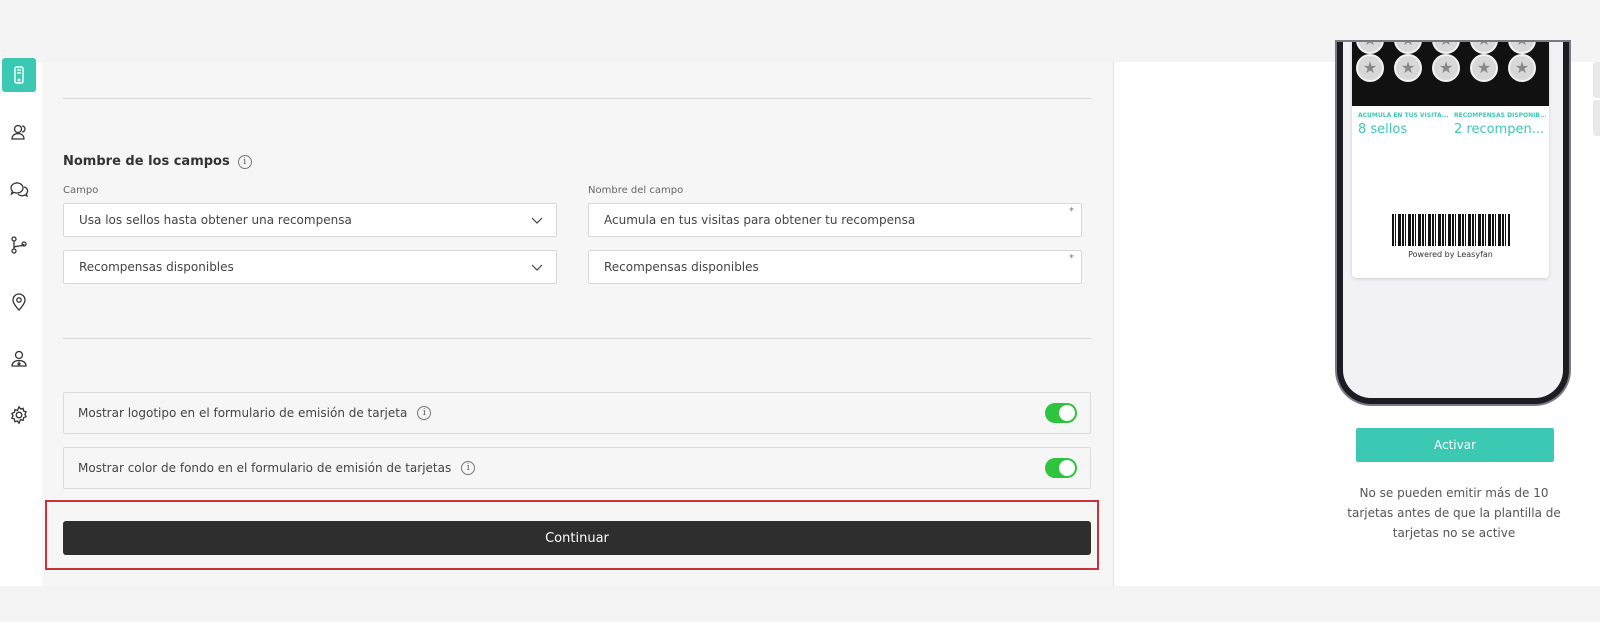  I want to click on barcode, so click(1451, 230).